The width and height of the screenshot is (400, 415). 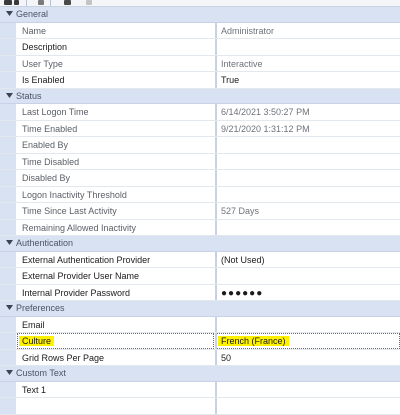 I want to click on property-row-enabled-by: Enabled By, so click(x=200, y=145).